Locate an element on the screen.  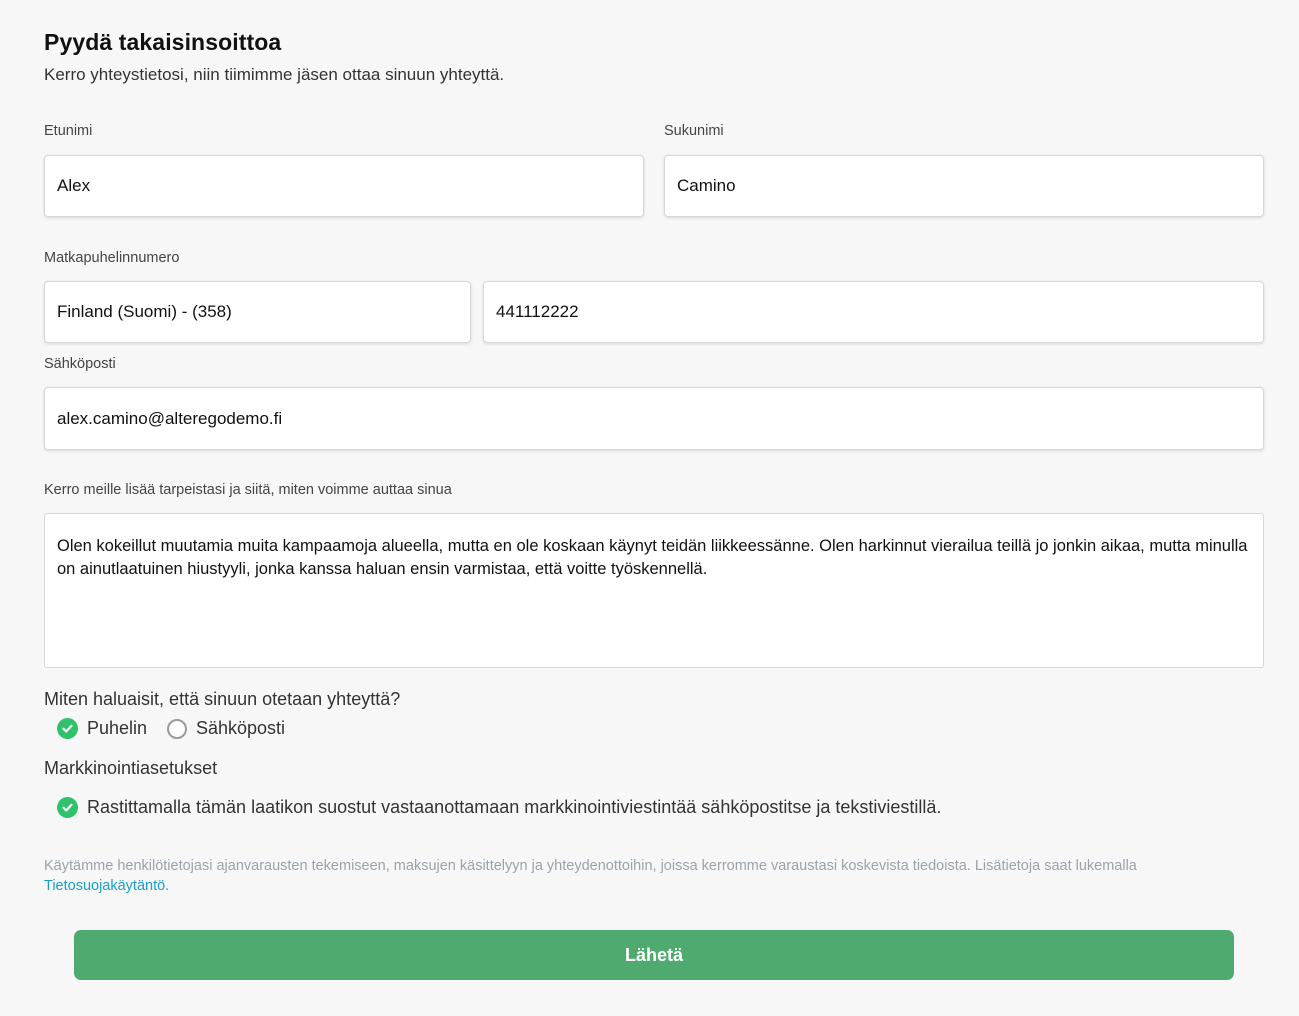
last-name-input is located at coordinates (964, 186).